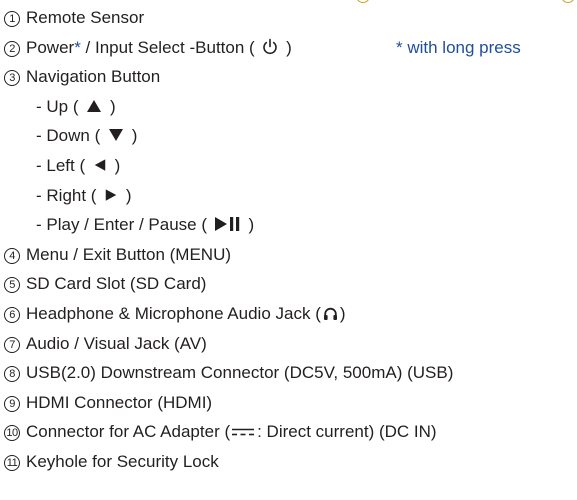 This screenshot has width=577, height=500. What do you see at coordinates (12, 433) in the screenshot?
I see `item-number: 10` at bounding box center [12, 433].